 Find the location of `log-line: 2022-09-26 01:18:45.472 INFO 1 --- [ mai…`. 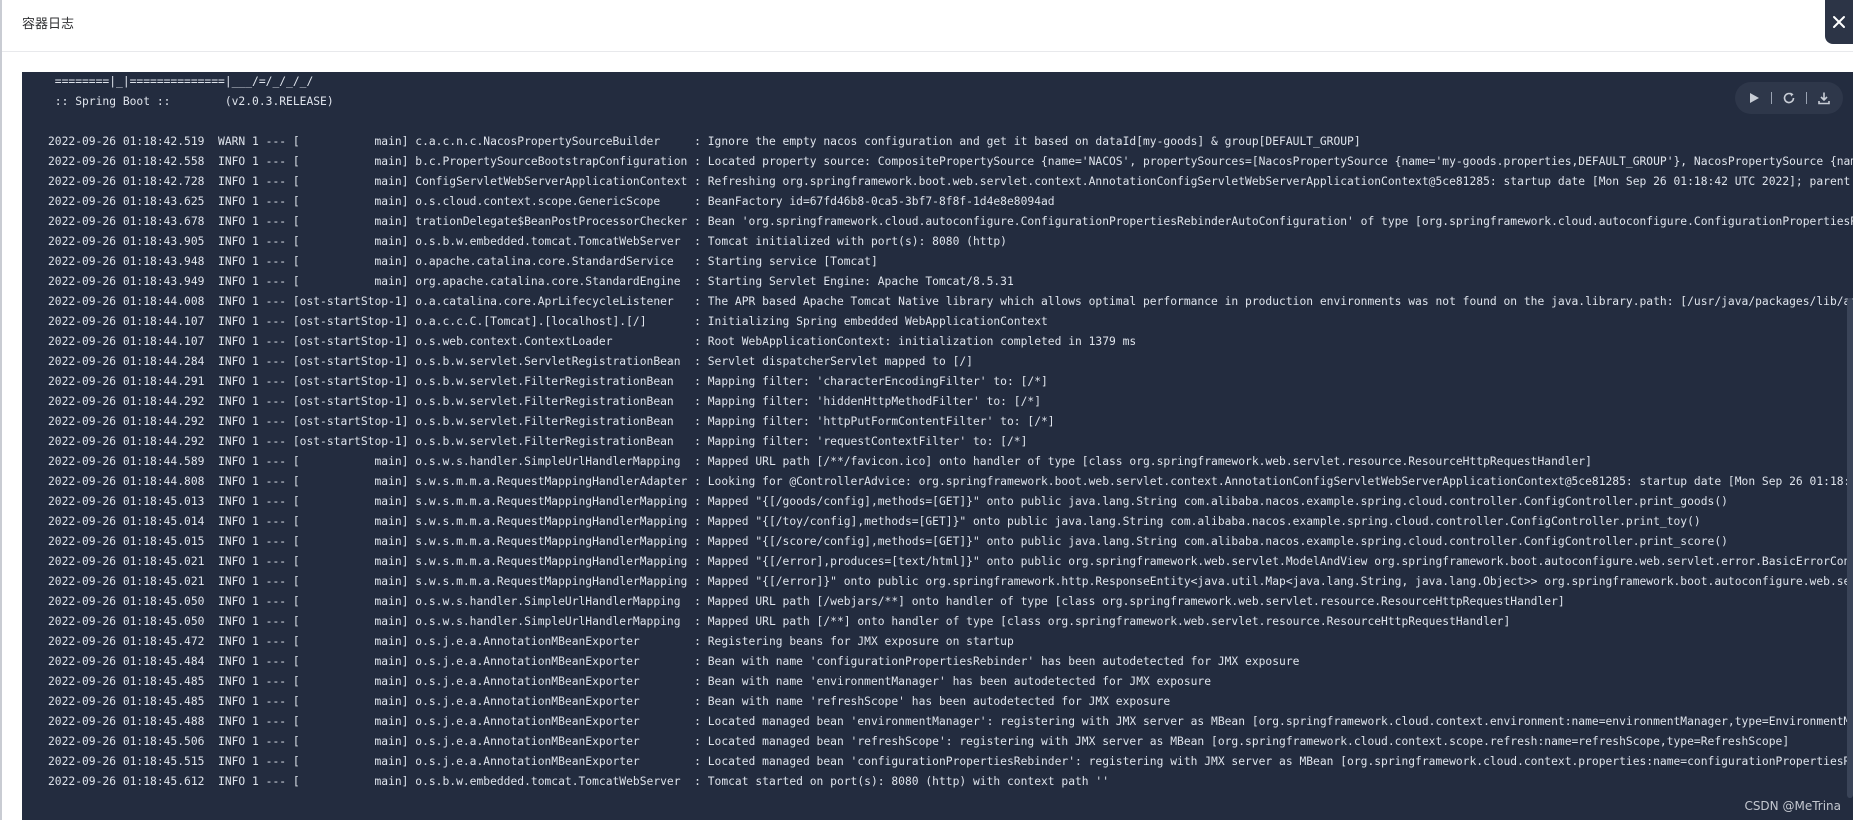

log-line: 2022-09-26 01:18:45.472 INFO 1 --- [ mai… is located at coordinates (531, 641).